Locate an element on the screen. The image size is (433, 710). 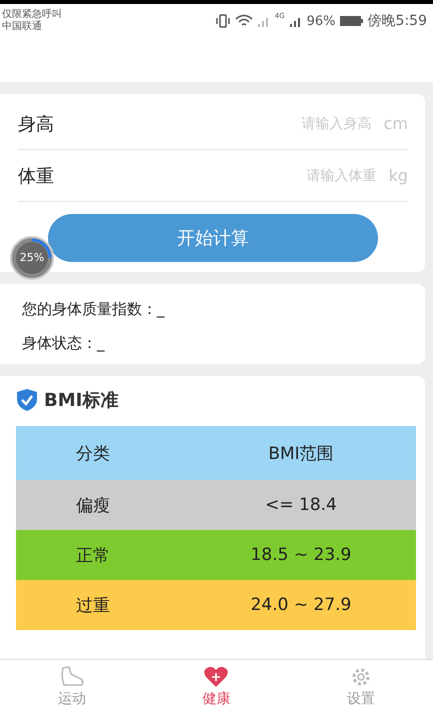
table-cell-text: 18.5 ~ 23.9 is located at coordinates (301, 555).